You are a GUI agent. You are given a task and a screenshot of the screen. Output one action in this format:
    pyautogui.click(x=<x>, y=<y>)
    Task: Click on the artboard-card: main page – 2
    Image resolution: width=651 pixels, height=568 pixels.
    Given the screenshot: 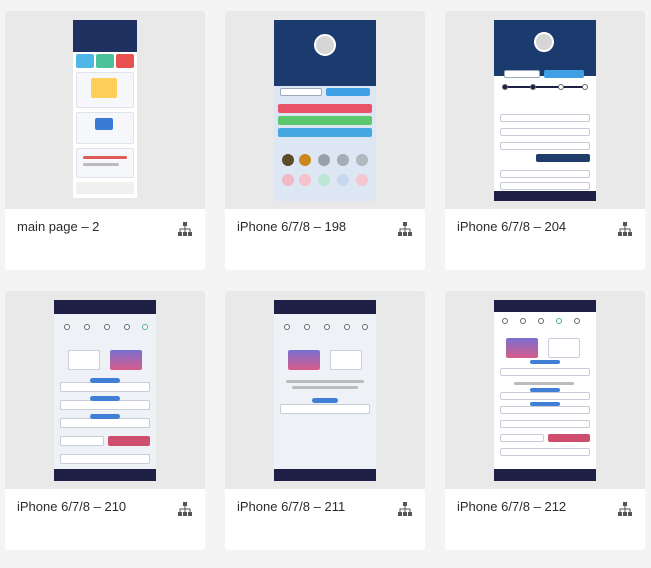 What is the action you would take?
    pyautogui.click(x=105, y=140)
    